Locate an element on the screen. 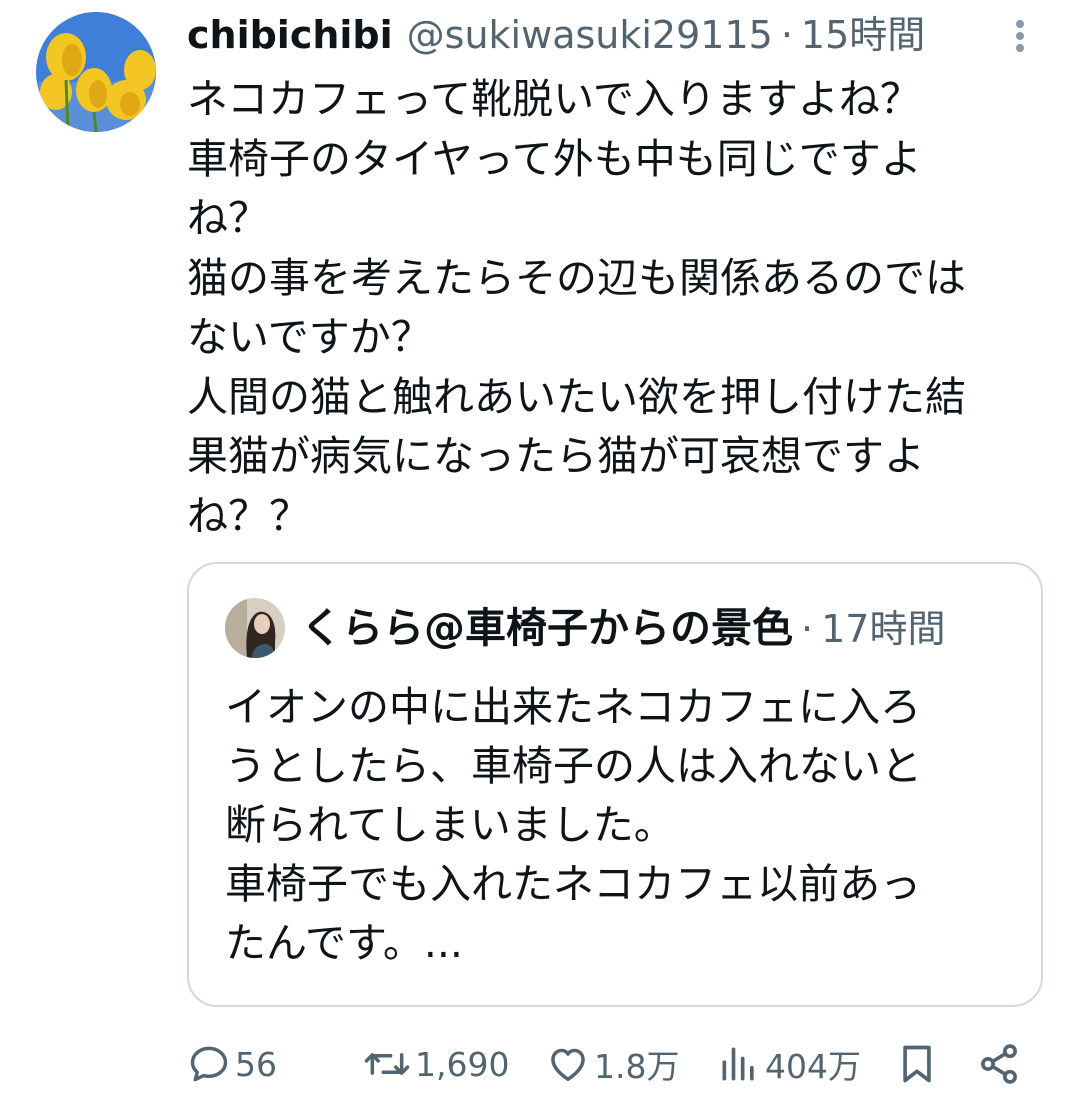 This screenshot has height=1116, width=1079. tweet-text-line: 車椅子のタイヤって外も中も同じですよ is located at coordinates (554, 158).